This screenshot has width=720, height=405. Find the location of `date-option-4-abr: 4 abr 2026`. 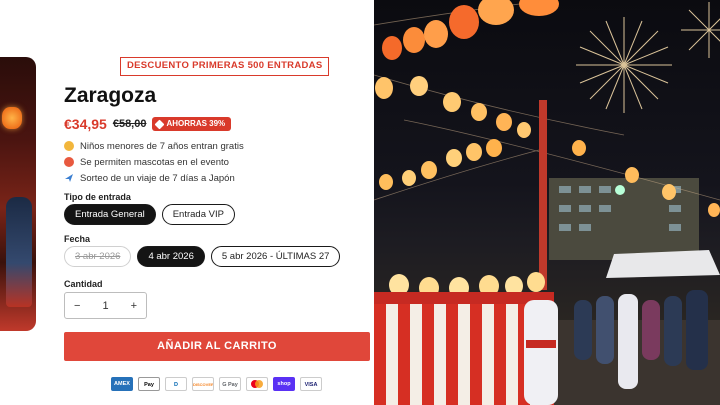

date-option-4-abr: 4 abr 2026 is located at coordinates (171, 256).